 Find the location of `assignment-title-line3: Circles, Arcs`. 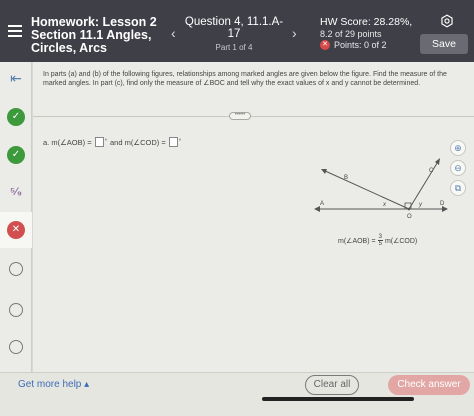

assignment-title-line3: Circles, Arcs is located at coordinates (69, 48).